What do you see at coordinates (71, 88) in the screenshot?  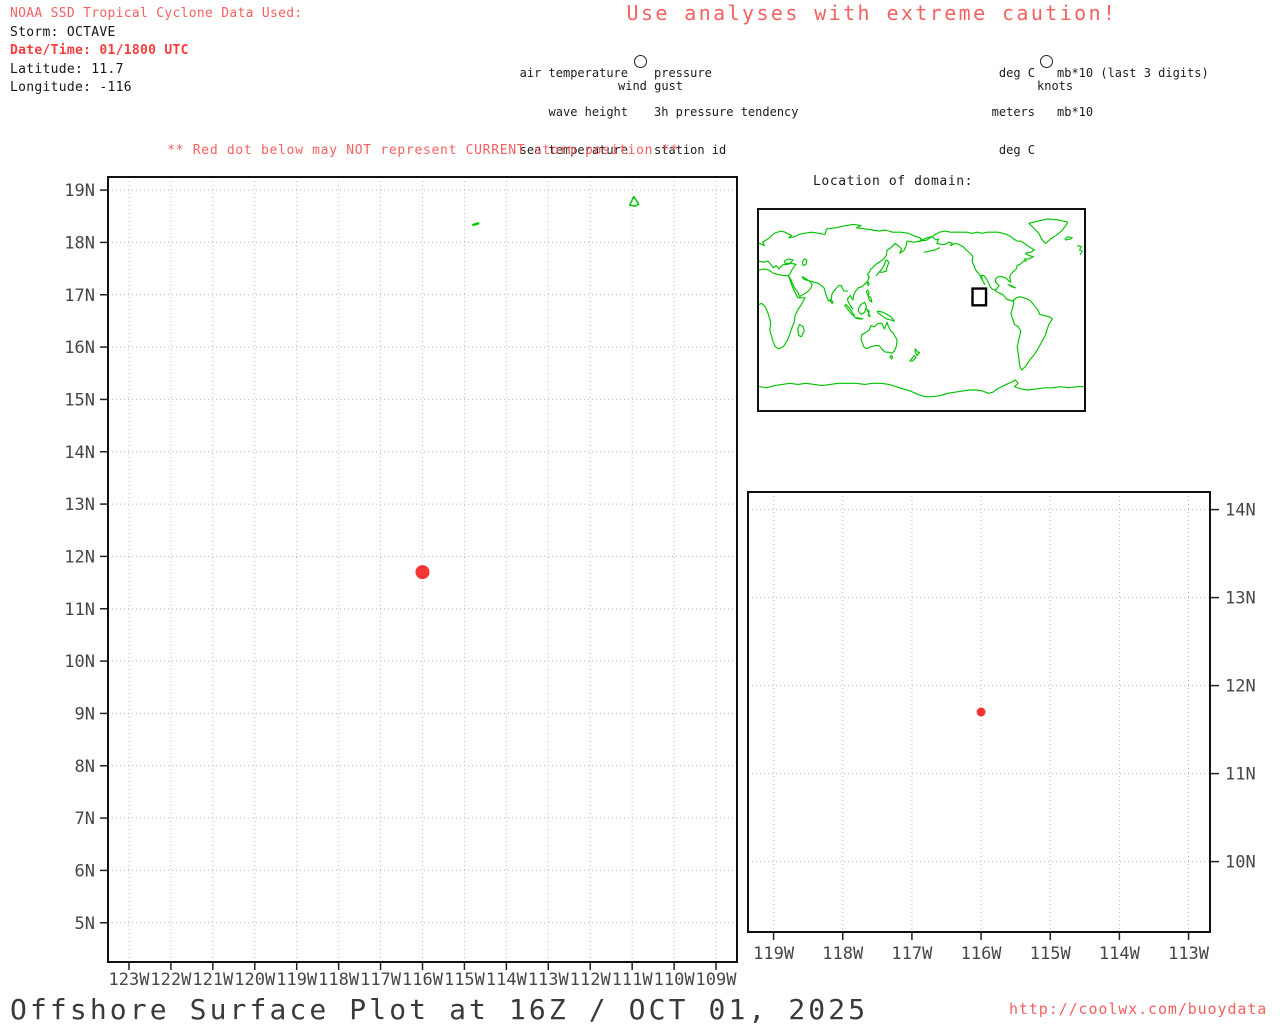 I see `storm-longitude: Longitude: -116` at bounding box center [71, 88].